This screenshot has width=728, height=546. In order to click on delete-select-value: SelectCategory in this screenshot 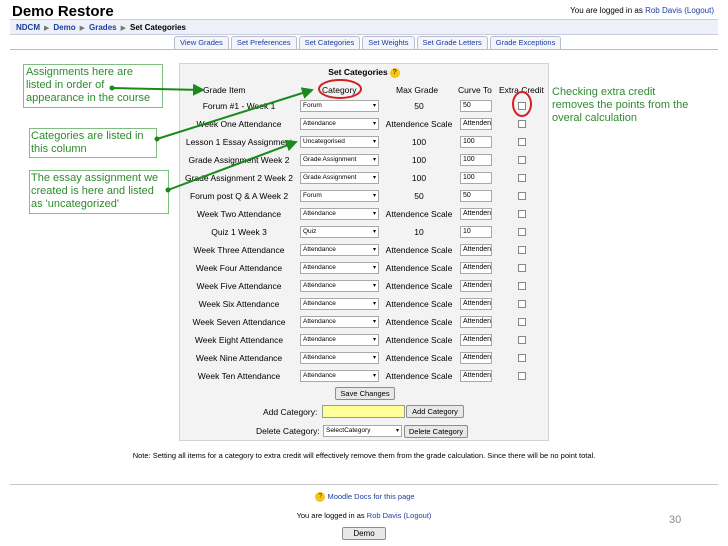, I will do `click(348, 430)`.